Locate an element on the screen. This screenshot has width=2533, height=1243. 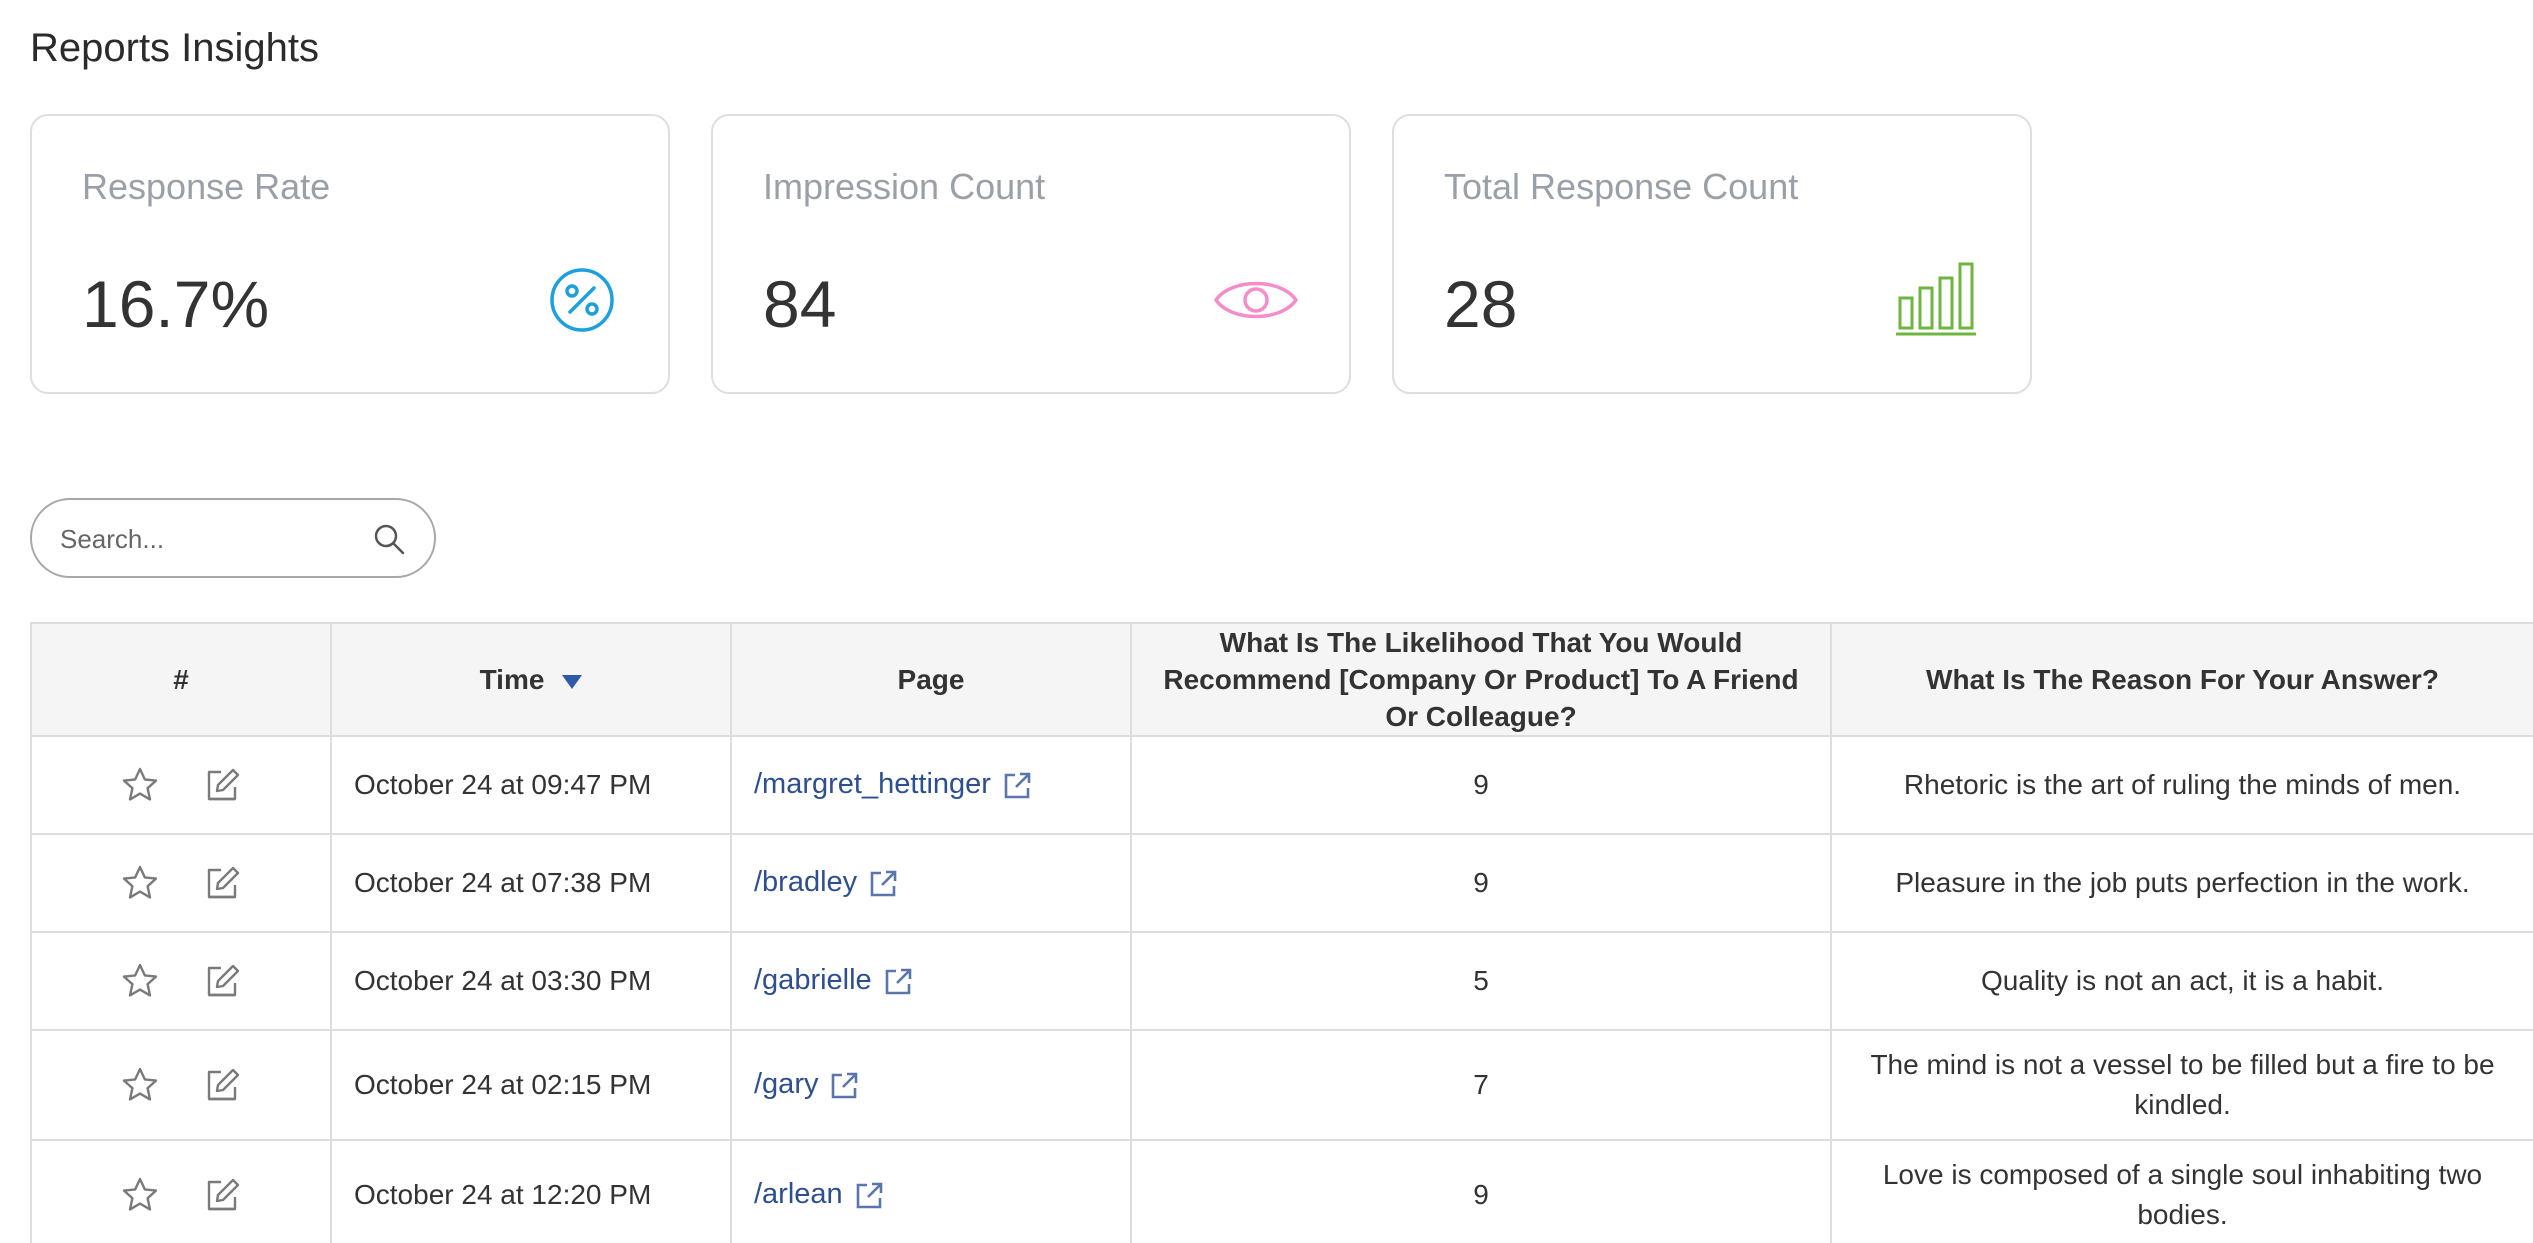
column-header-reason: What Is The Reason For Your Answer? is located at coordinates (2181, 679).